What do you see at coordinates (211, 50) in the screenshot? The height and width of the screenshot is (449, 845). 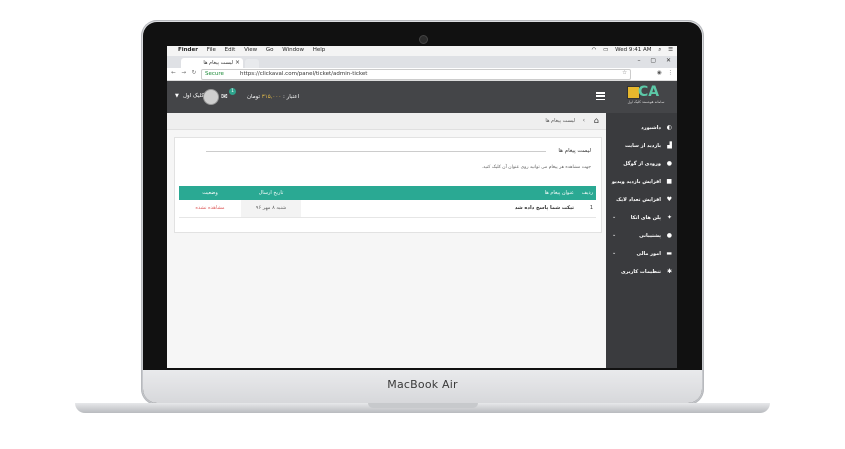 I see `menu-file: File` at bounding box center [211, 50].